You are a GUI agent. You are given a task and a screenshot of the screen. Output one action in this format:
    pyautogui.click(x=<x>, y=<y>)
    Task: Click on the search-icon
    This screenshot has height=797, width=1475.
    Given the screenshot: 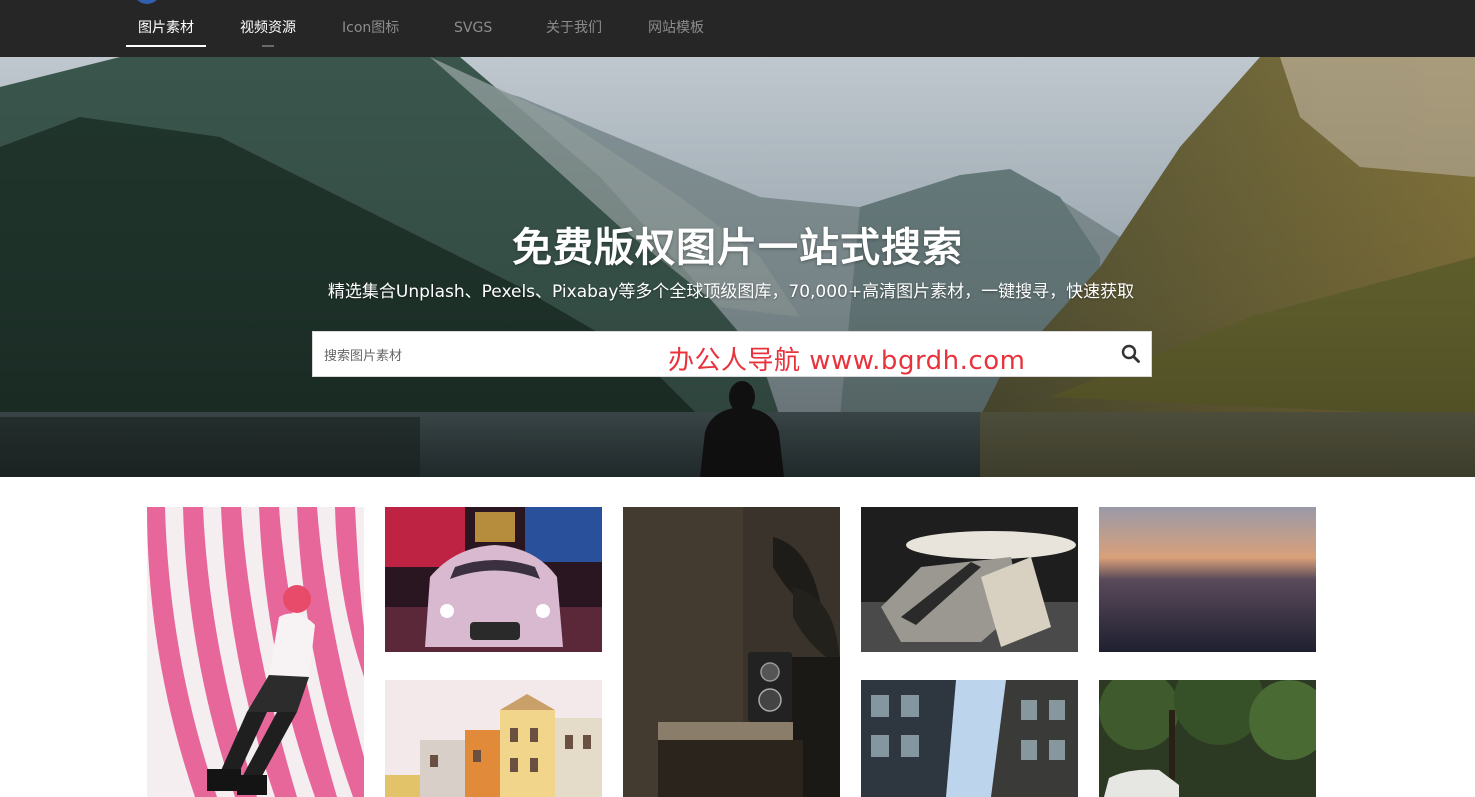 What is the action you would take?
    pyautogui.click(x=1130, y=353)
    